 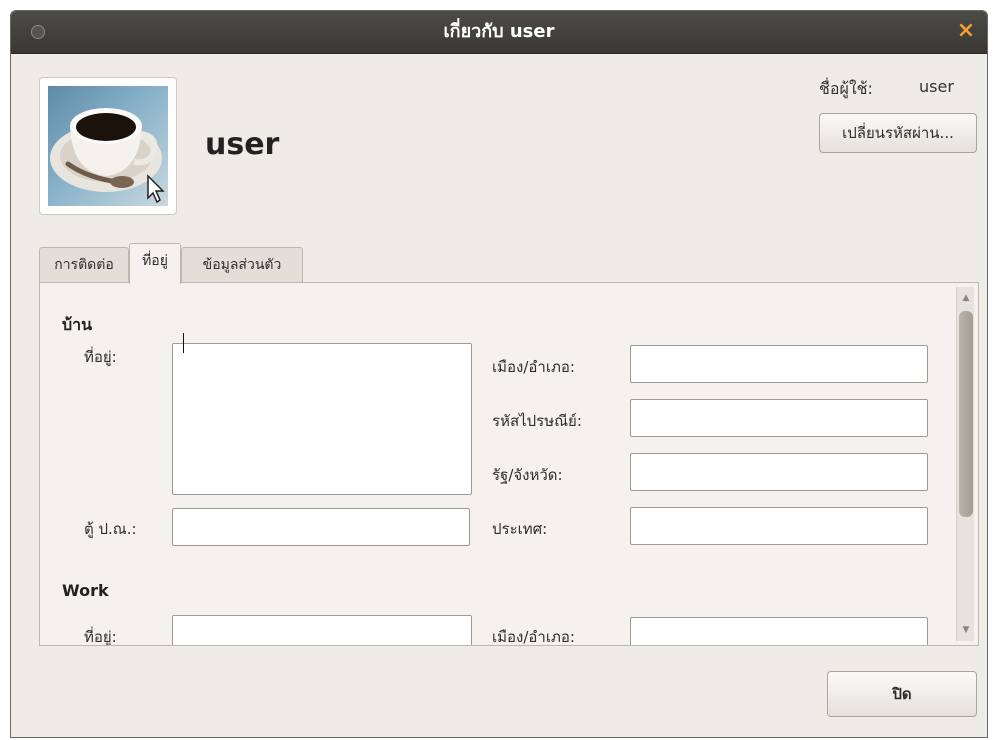 I want to click on display-name: user, so click(x=242, y=144).